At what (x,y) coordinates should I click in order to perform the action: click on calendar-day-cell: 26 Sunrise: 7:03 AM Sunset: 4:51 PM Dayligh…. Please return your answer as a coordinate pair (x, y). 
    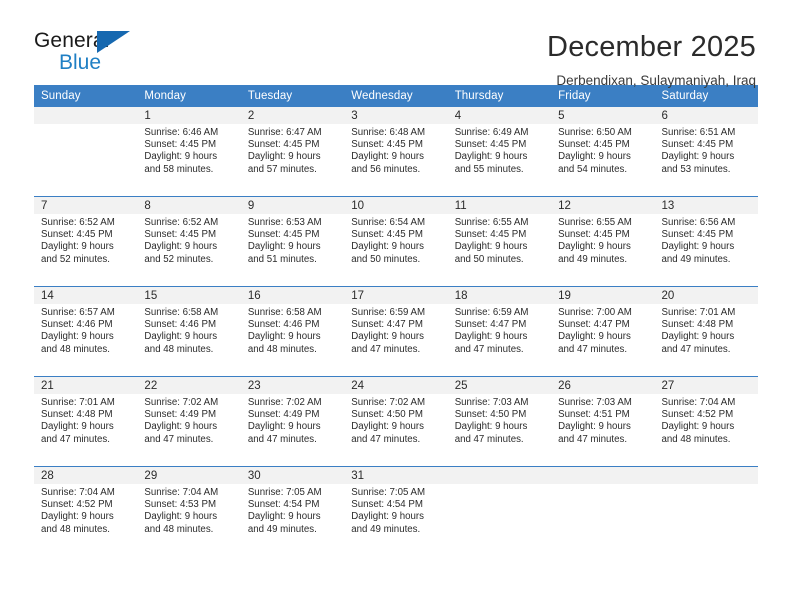
    Looking at the image, I should click on (603, 421).